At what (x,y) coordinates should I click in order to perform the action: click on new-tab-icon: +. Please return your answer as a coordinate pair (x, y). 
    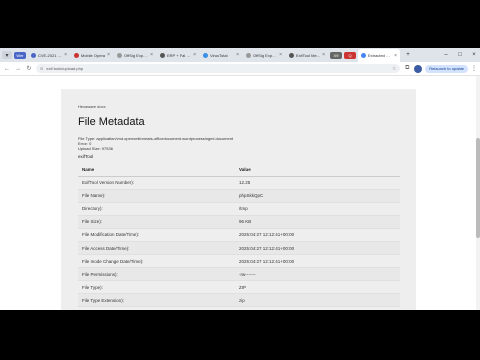
    Looking at the image, I should click on (408, 55).